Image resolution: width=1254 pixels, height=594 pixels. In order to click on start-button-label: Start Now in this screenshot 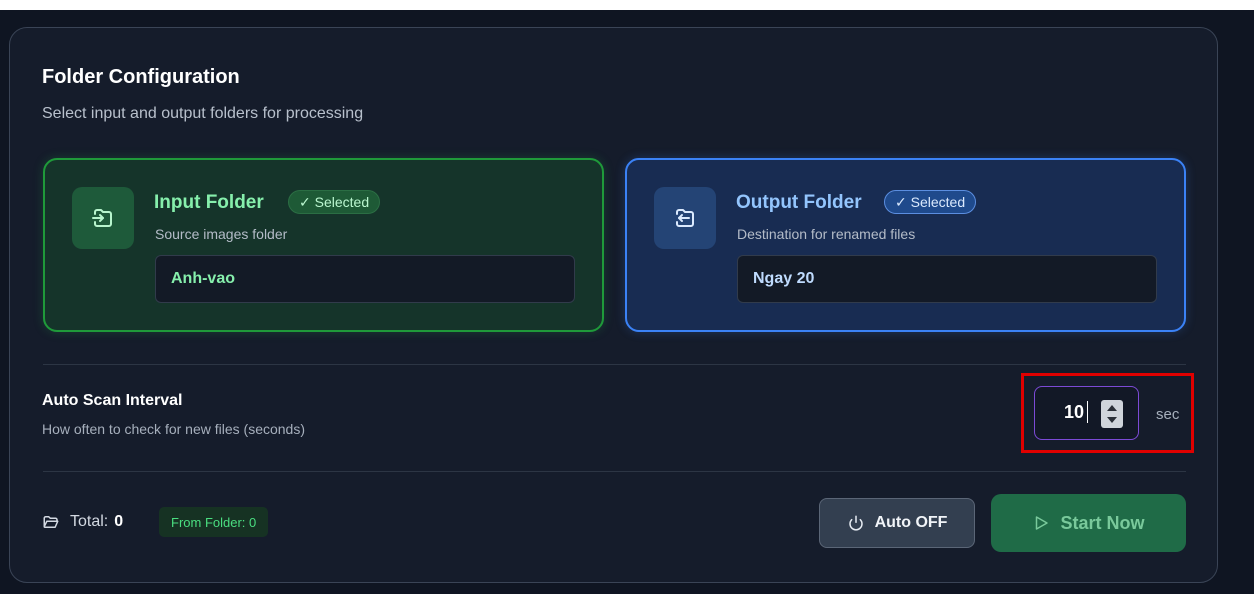, I will do `click(1102, 522)`.